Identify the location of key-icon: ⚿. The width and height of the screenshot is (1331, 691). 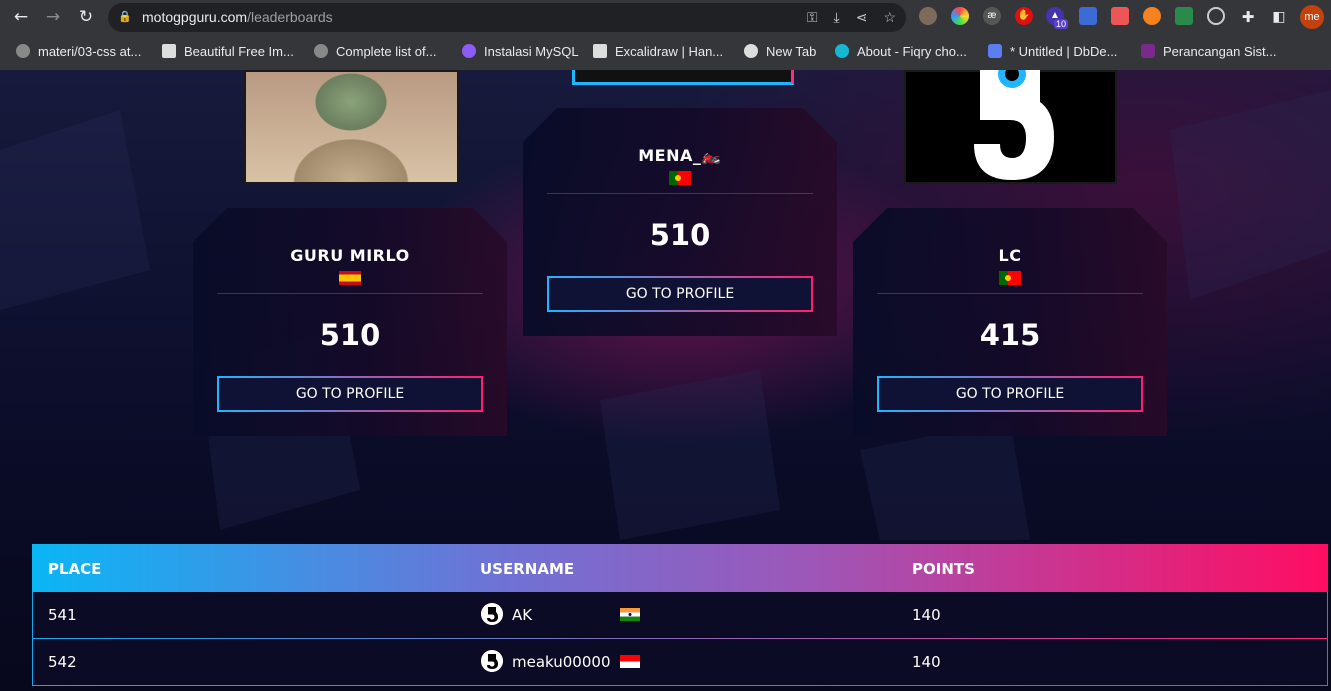
(812, 17).